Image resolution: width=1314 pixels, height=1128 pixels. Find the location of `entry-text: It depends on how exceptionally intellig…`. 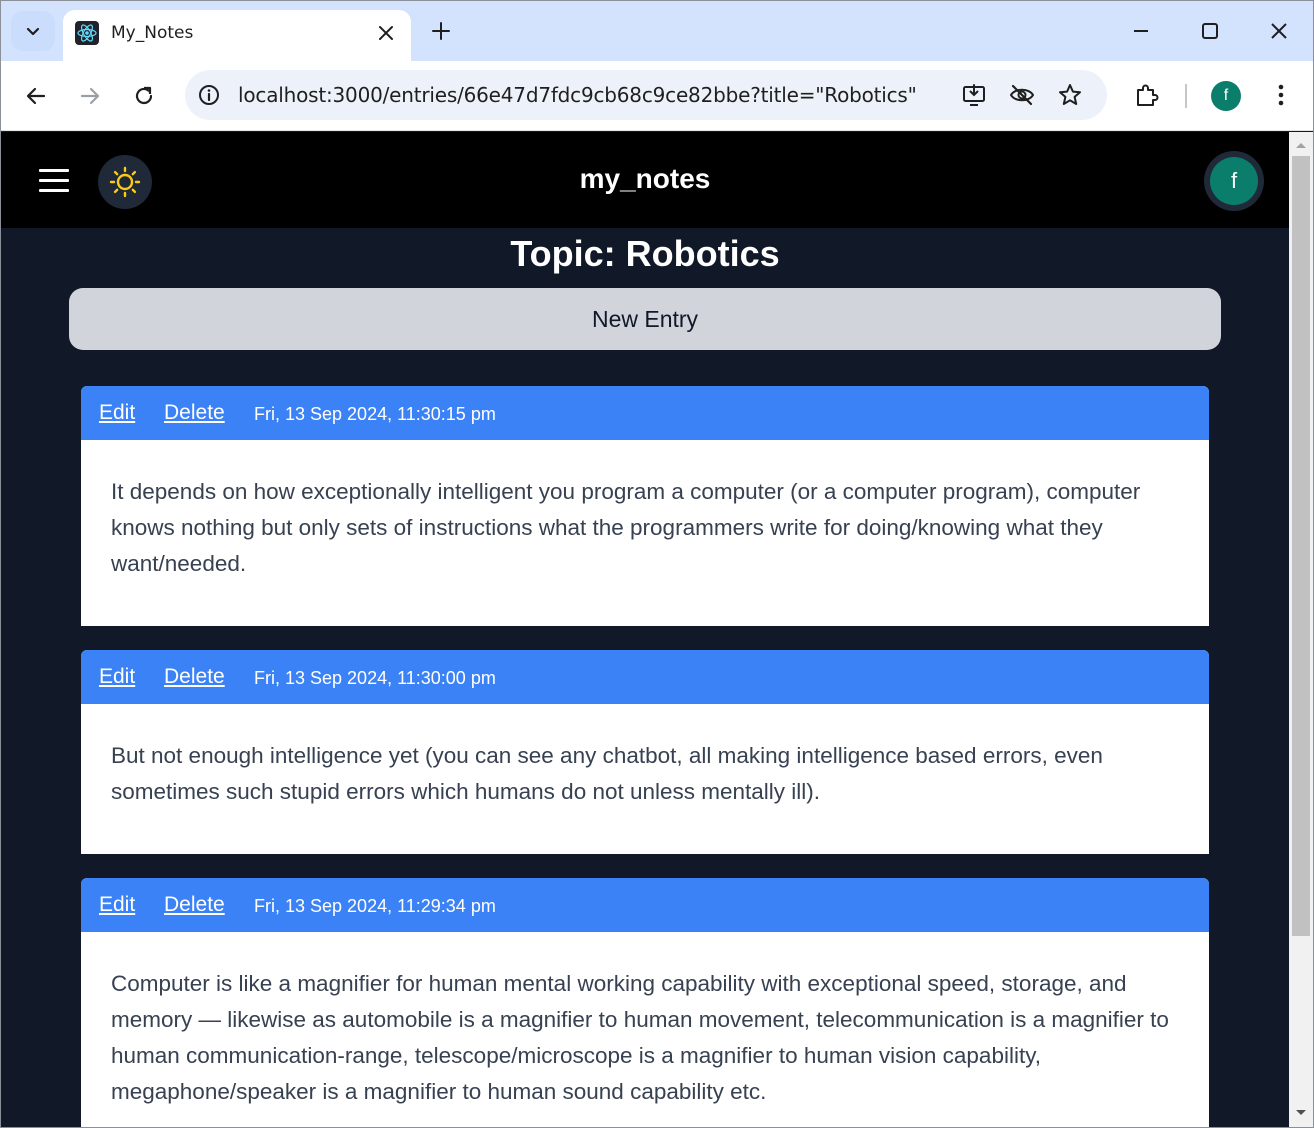

entry-text: It depends on how exceptionally intellig… is located at coordinates (626, 527).